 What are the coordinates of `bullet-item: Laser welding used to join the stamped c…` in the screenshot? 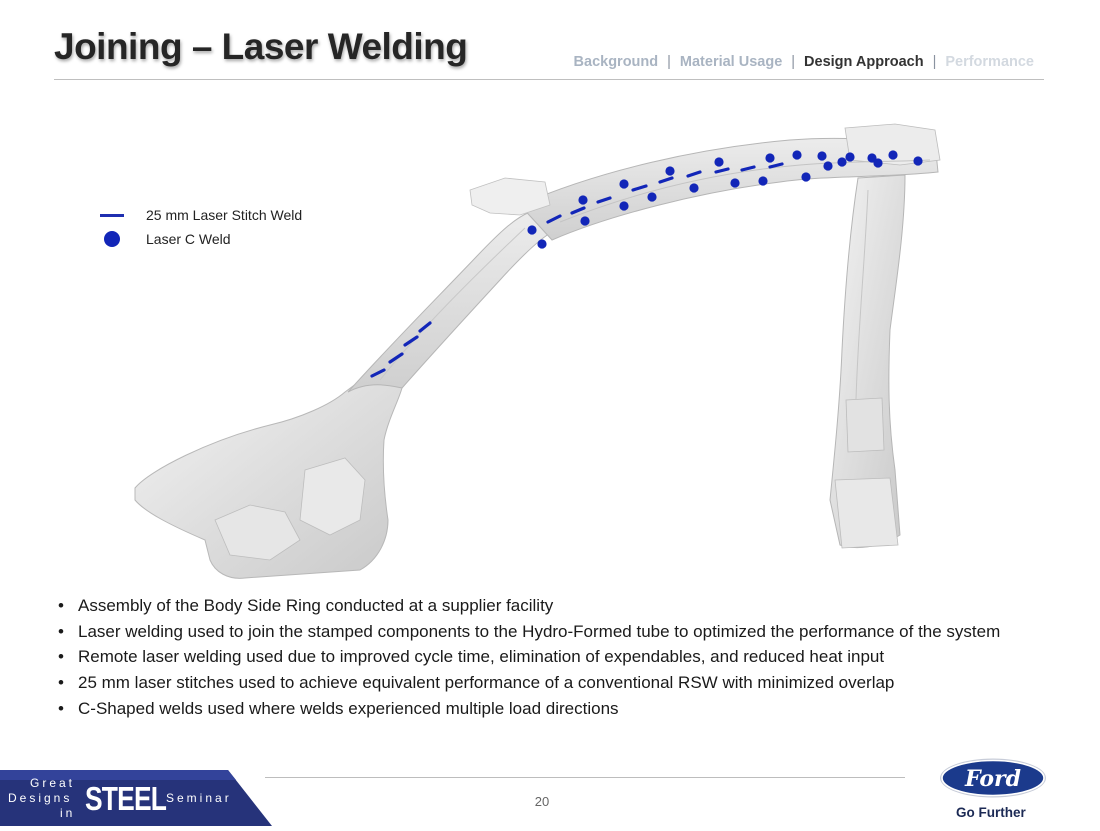 It's located at (528, 632).